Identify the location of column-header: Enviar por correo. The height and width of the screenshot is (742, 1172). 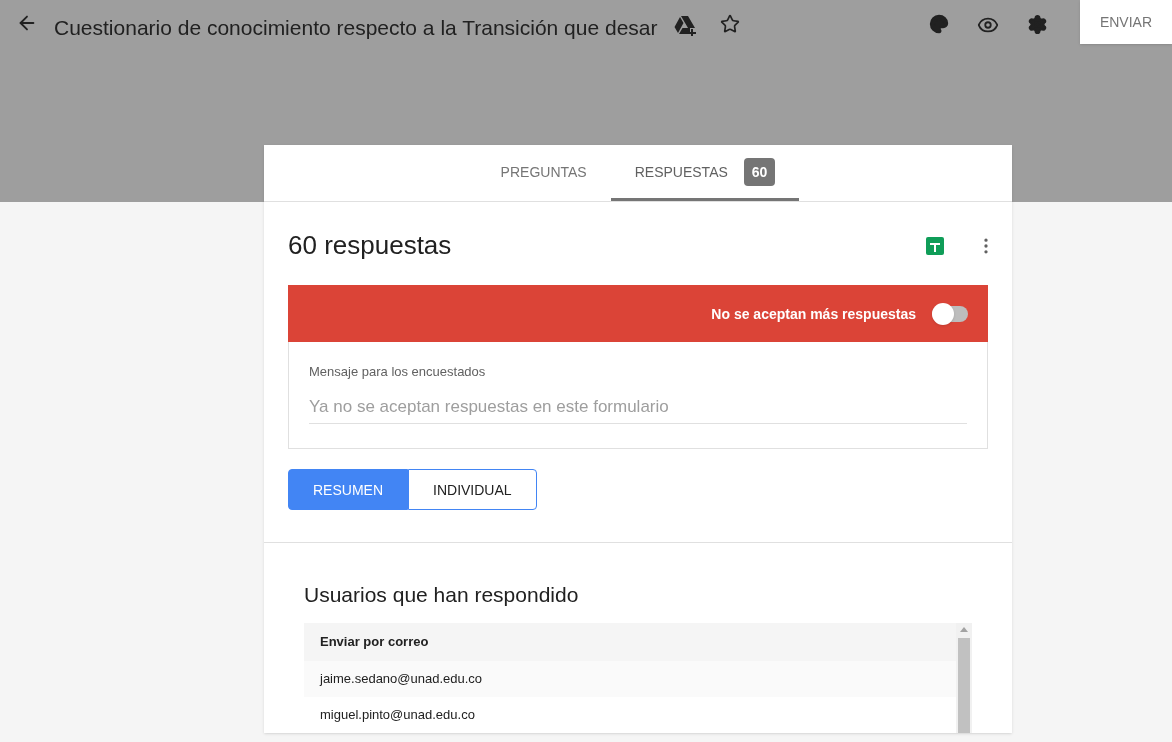
(630, 641).